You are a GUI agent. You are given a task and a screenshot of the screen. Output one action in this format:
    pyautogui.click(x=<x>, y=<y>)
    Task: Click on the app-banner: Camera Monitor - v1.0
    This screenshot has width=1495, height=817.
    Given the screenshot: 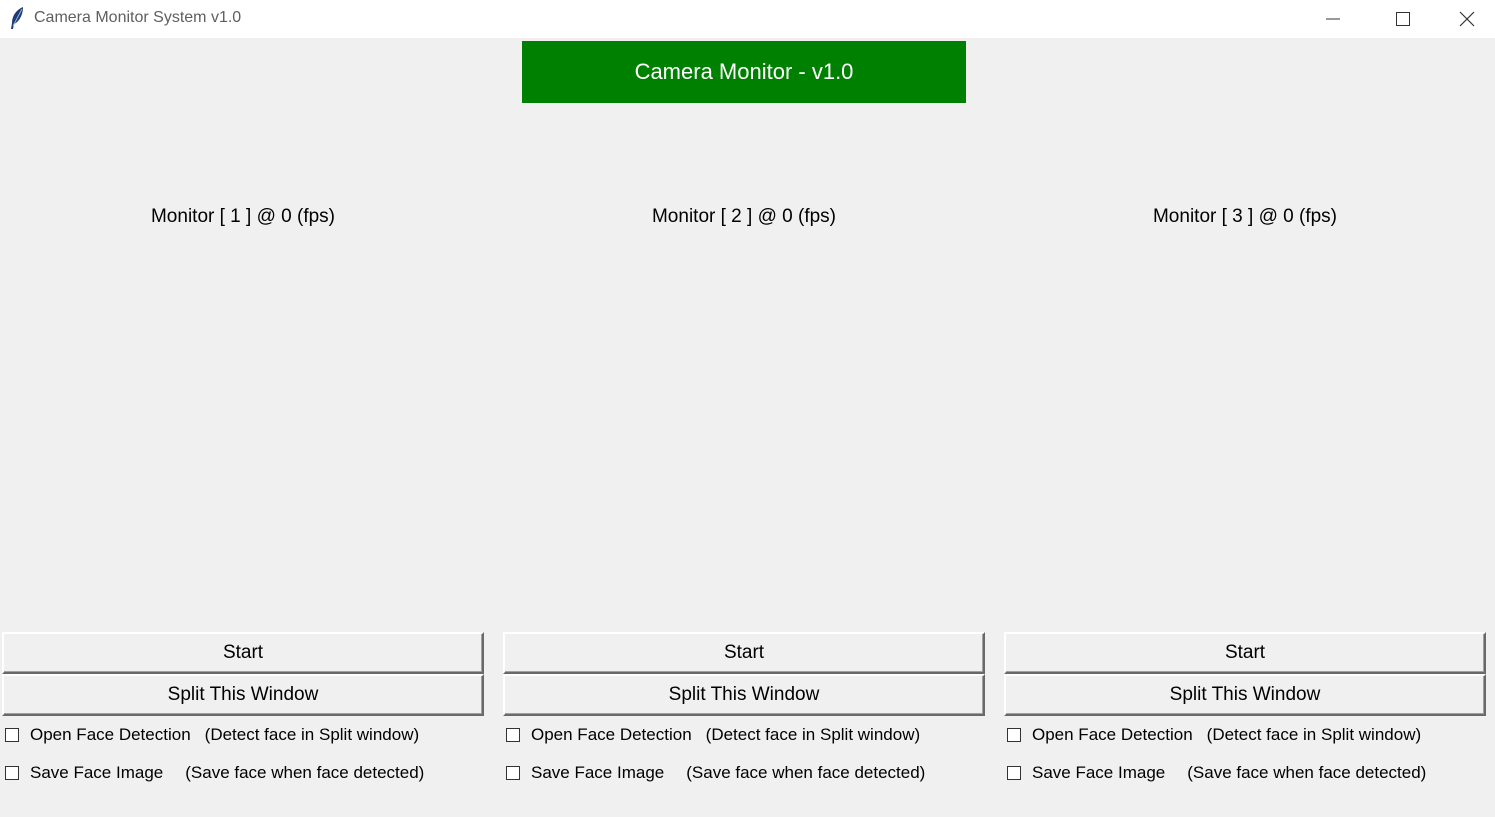 What is the action you would take?
    pyautogui.click(x=744, y=72)
    